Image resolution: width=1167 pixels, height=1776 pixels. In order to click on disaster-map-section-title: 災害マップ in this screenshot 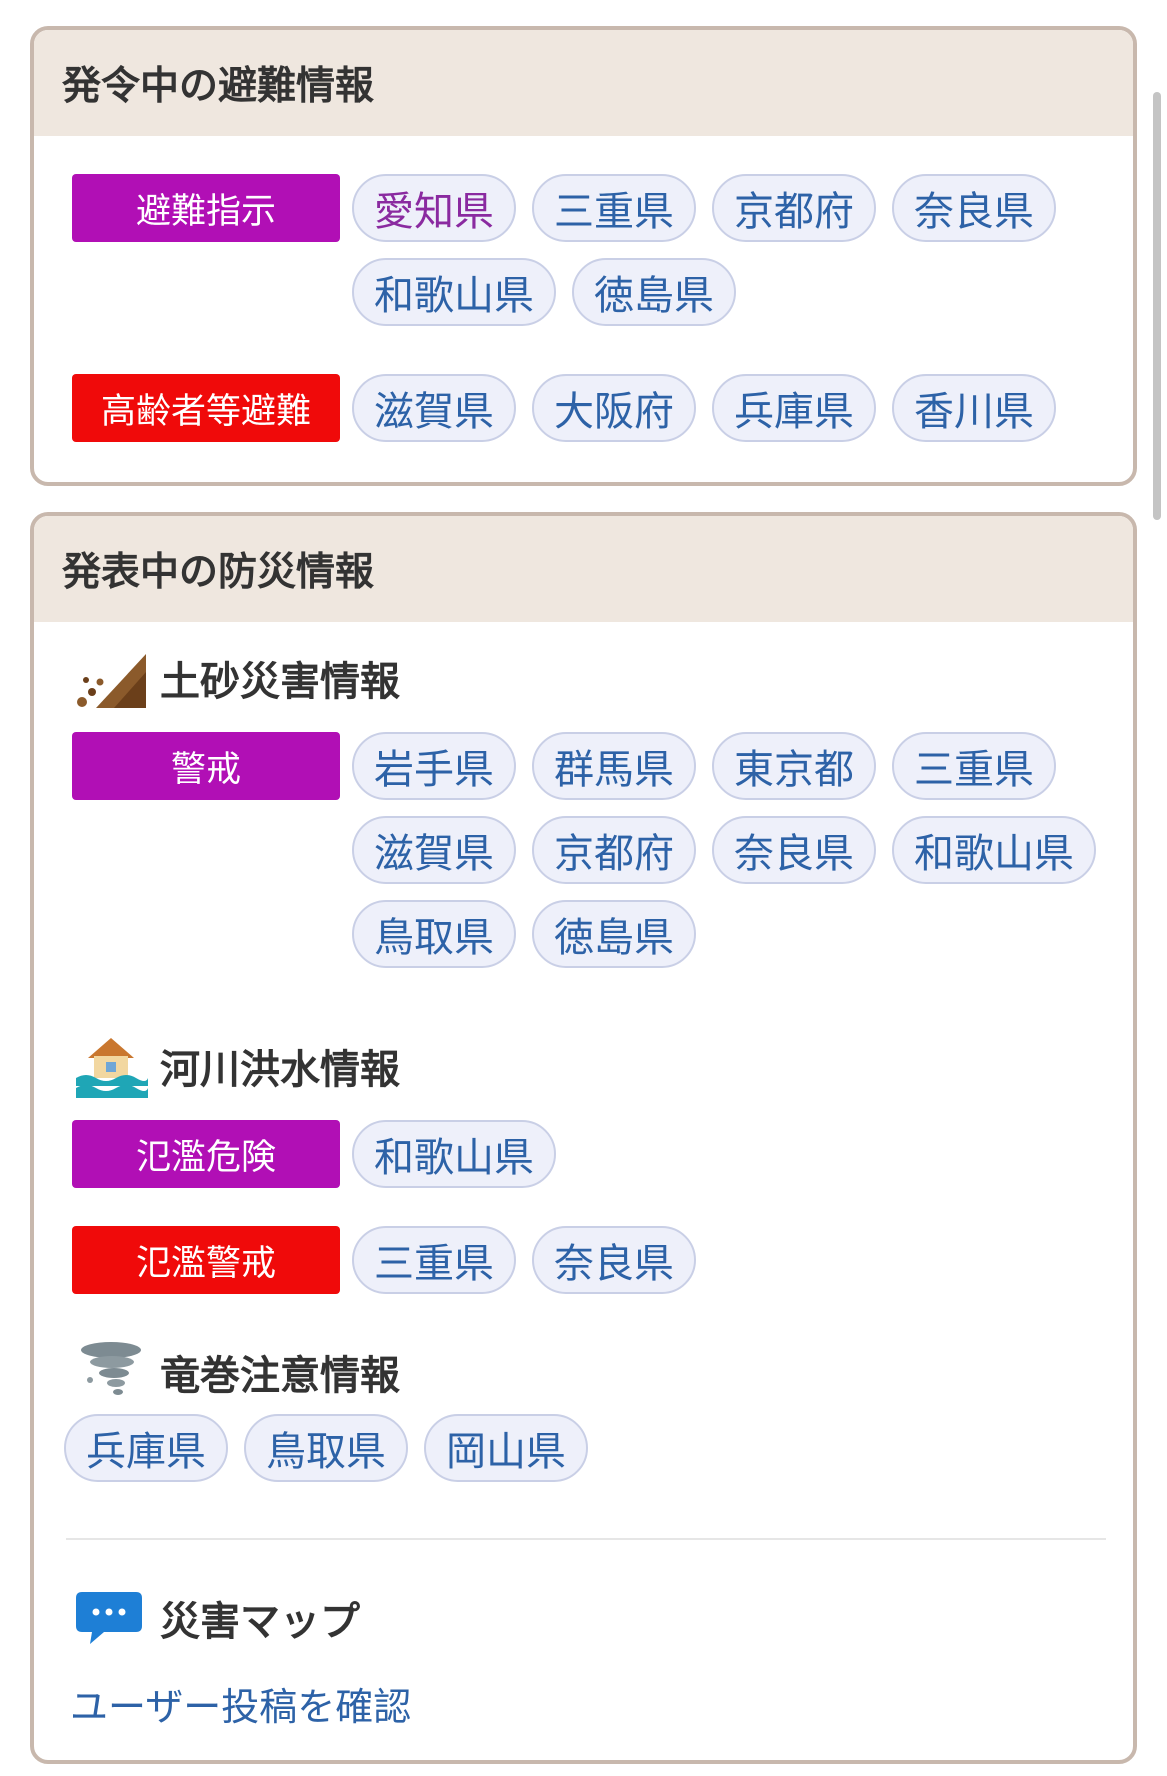, I will do `click(217, 1618)`.